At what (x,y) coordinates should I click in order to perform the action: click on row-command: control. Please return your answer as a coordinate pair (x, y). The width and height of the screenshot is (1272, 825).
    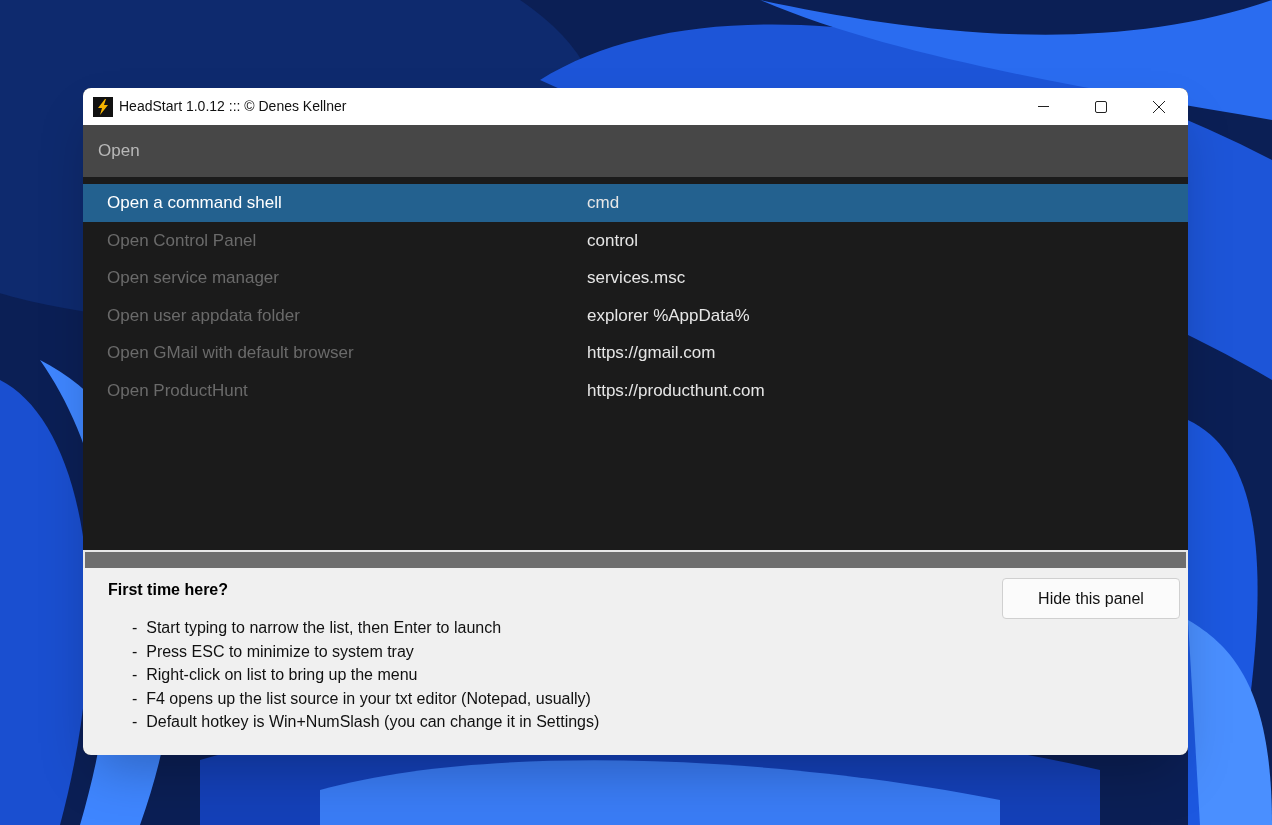
    Looking at the image, I should click on (613, 240).